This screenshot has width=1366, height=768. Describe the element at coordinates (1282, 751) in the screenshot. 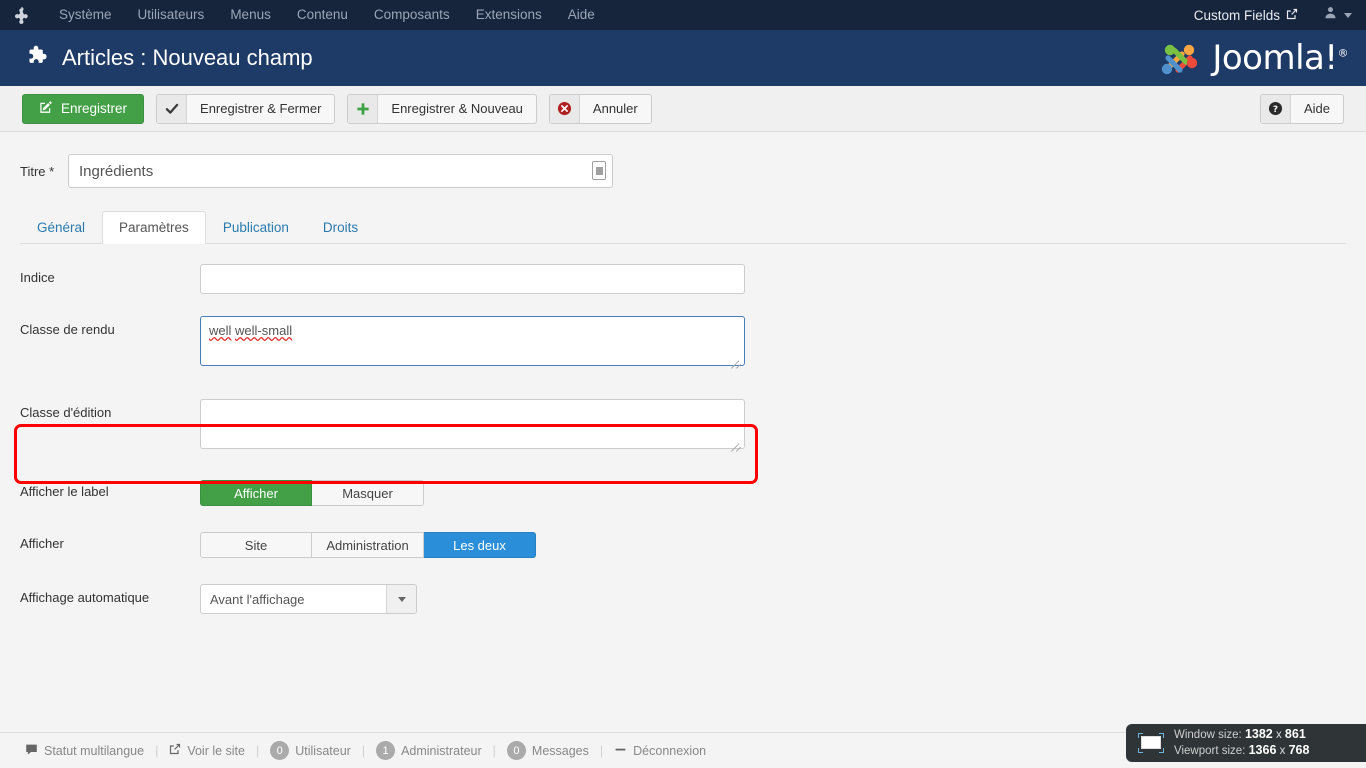

I see `viewport-size-sep: x` at that location.